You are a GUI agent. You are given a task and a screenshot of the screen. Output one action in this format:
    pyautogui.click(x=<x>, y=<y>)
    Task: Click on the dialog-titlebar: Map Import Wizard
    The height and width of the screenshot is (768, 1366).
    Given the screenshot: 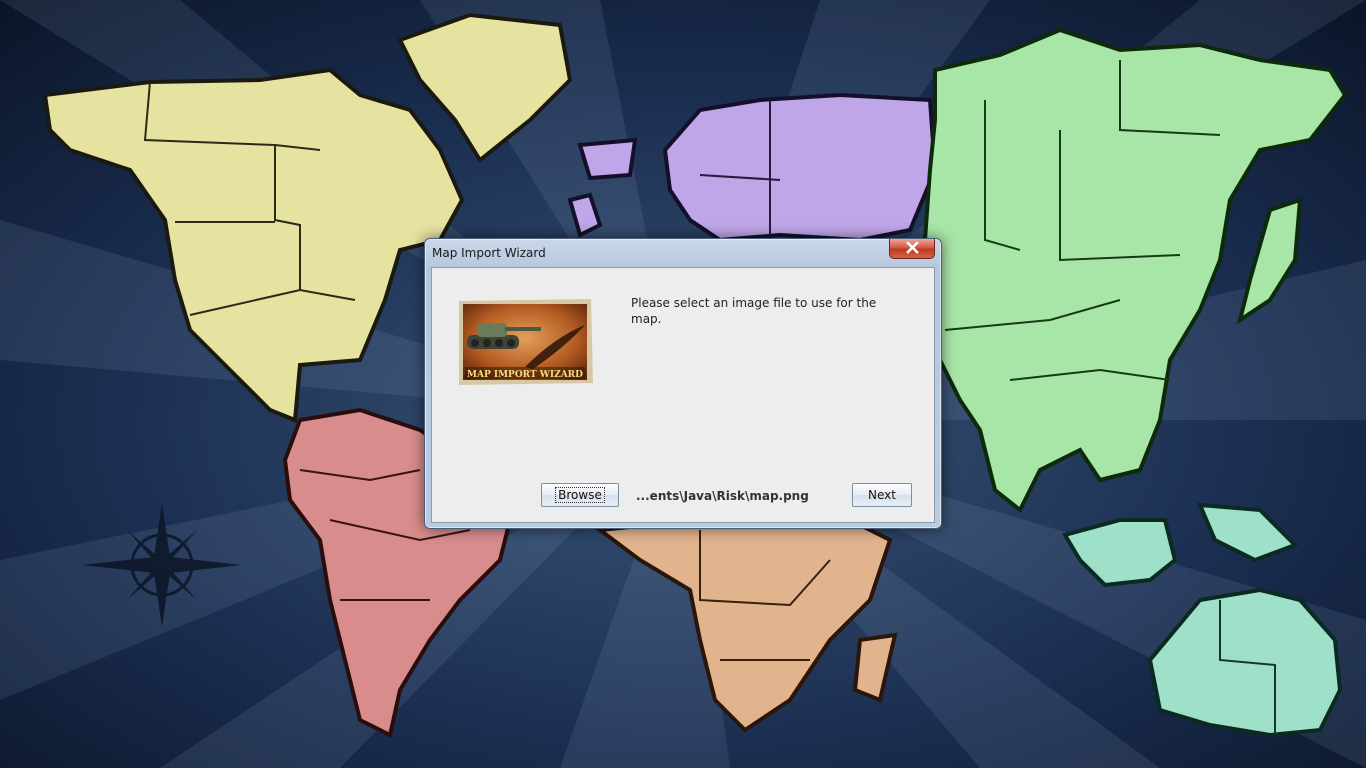 What is the action you would take?
    pyautogui.click(x=683, y=253)
    